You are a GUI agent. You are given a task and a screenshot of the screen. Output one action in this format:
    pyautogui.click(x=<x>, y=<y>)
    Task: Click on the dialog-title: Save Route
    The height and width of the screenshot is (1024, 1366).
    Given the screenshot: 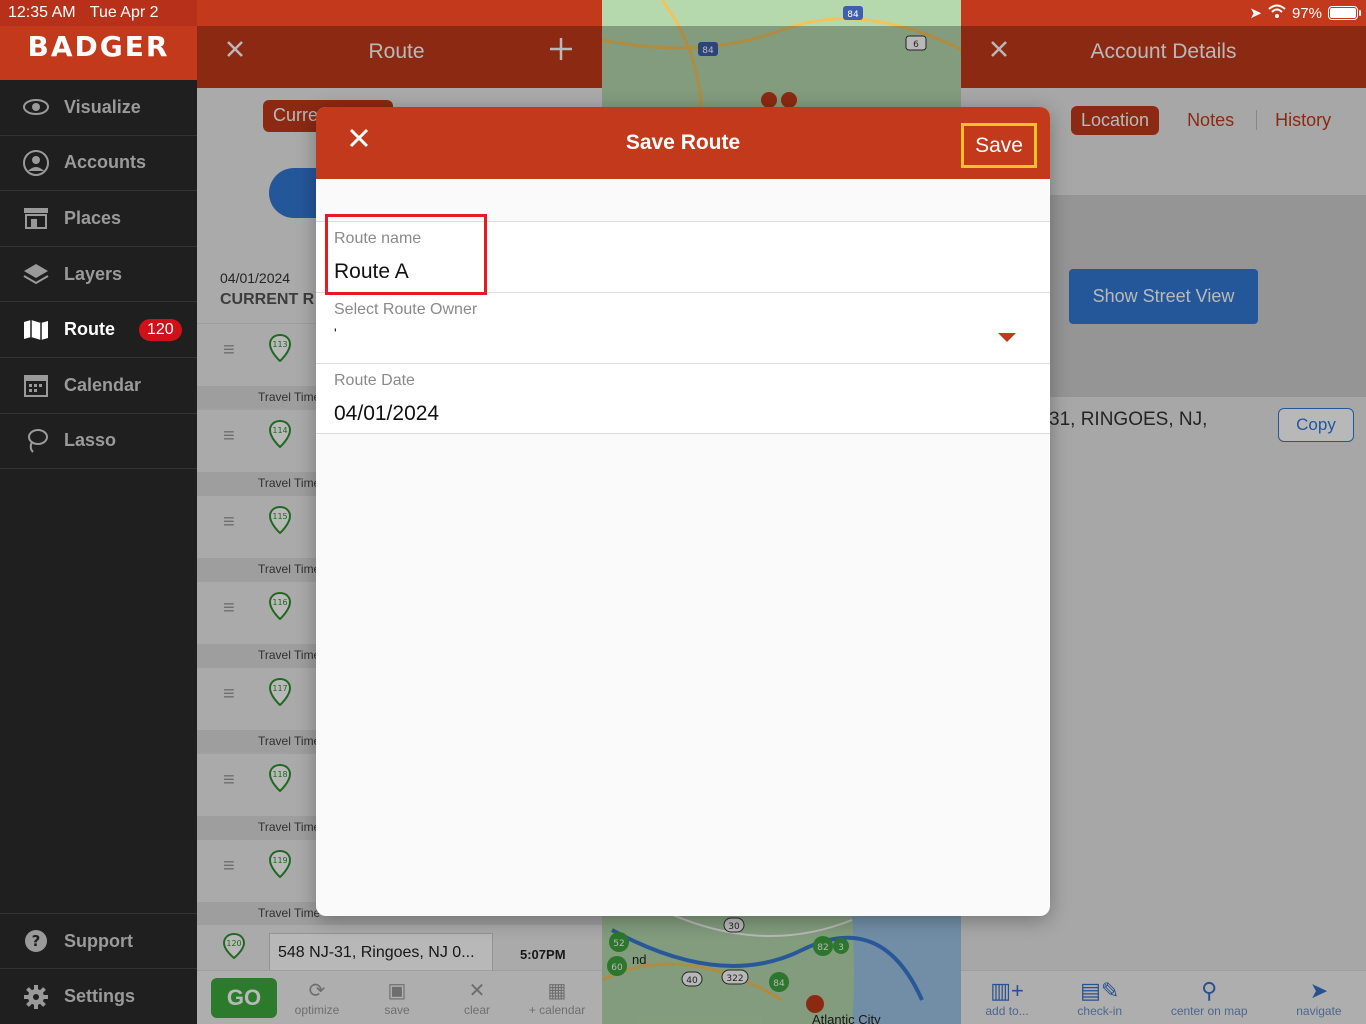 What is the action you would take?
    pyautogui.click(x=683, y=142)
    